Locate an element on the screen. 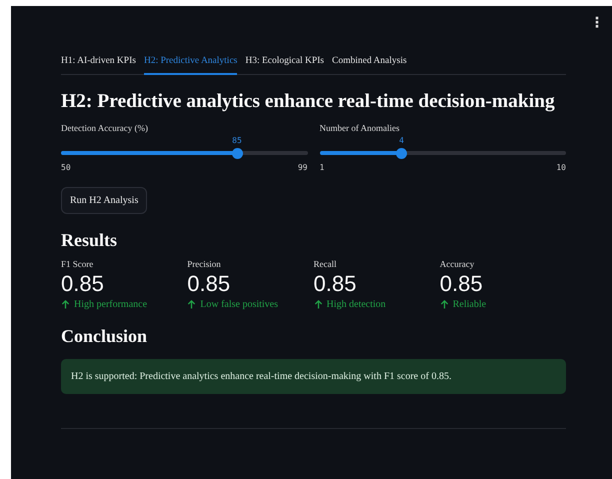 This screenshot has width=612, height=479. page-title: H2: Predictive analytics enhance real-time decision-making is located at coordinates (308, 102).